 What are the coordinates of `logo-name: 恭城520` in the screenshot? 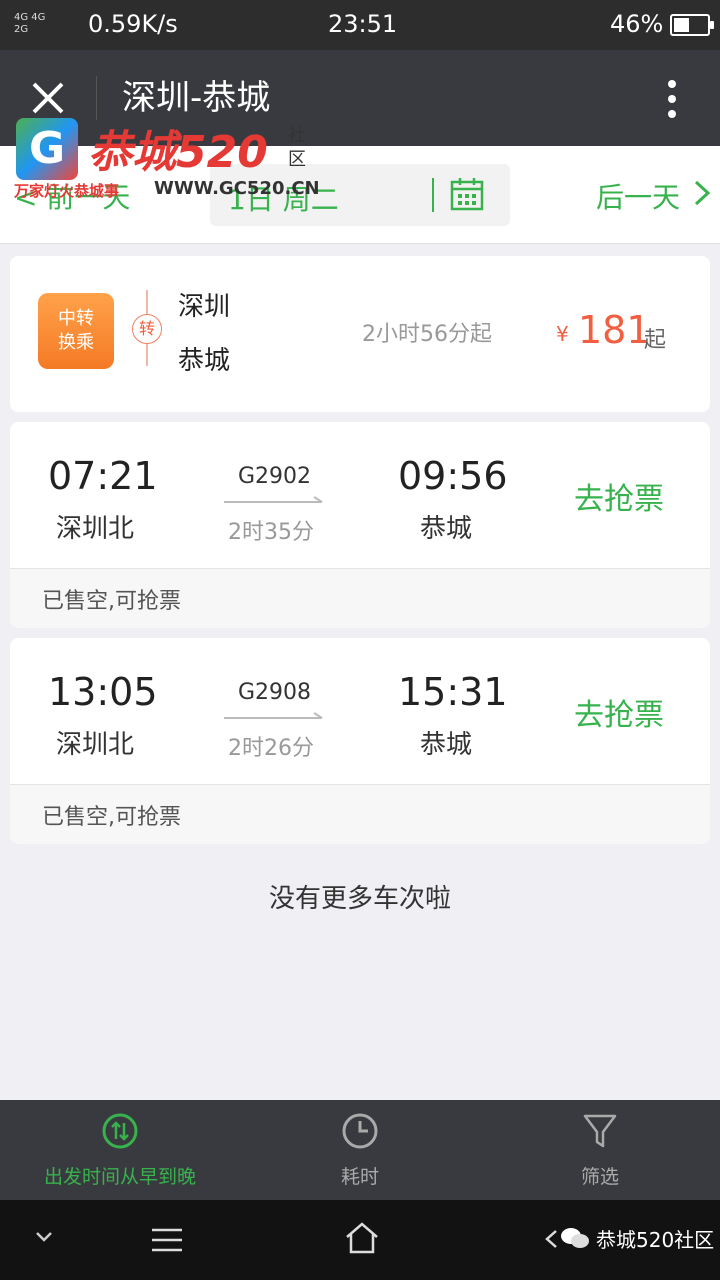 It's located at (178, 152).